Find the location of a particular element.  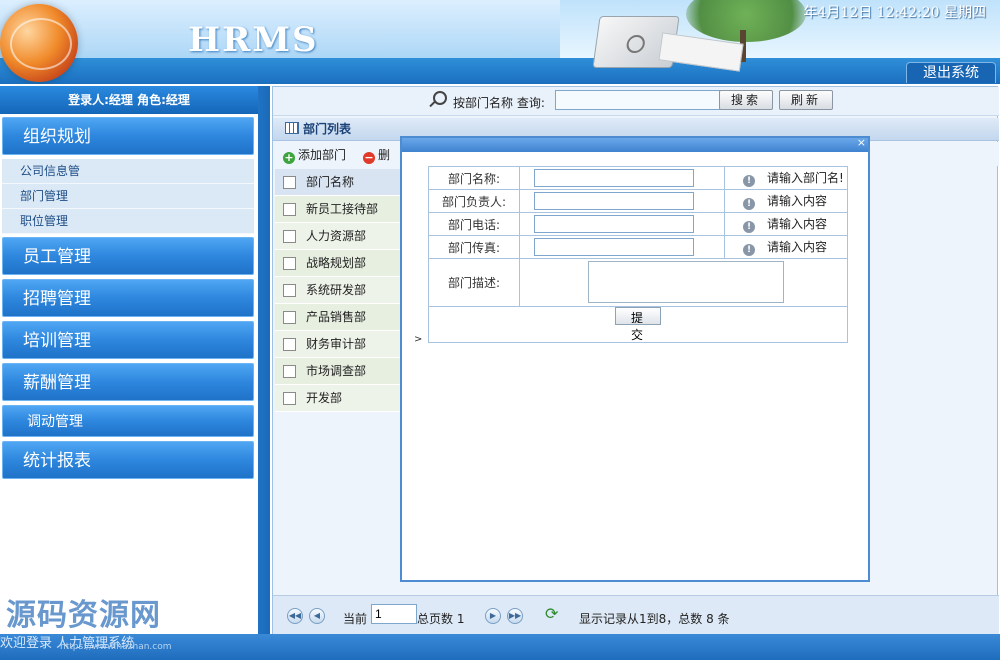

next-page-icon: ▶ is located at coordinates (493, 616).